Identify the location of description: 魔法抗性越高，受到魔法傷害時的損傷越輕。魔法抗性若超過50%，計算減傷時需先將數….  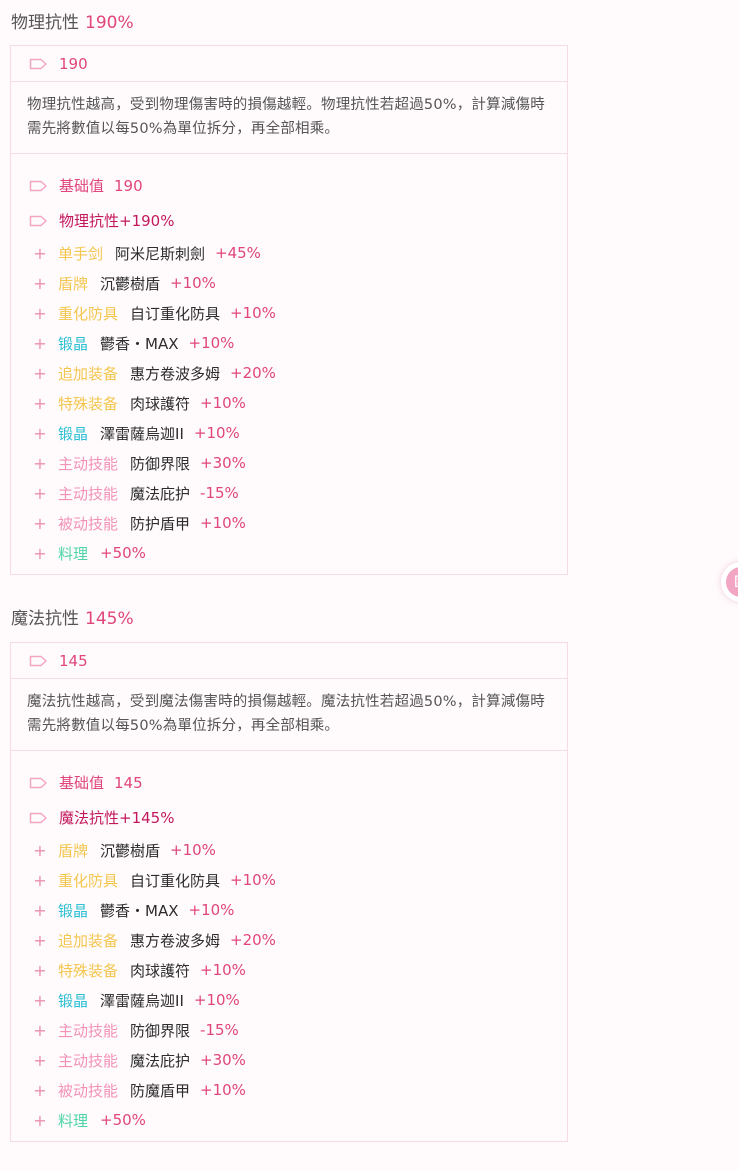
(289, 715).